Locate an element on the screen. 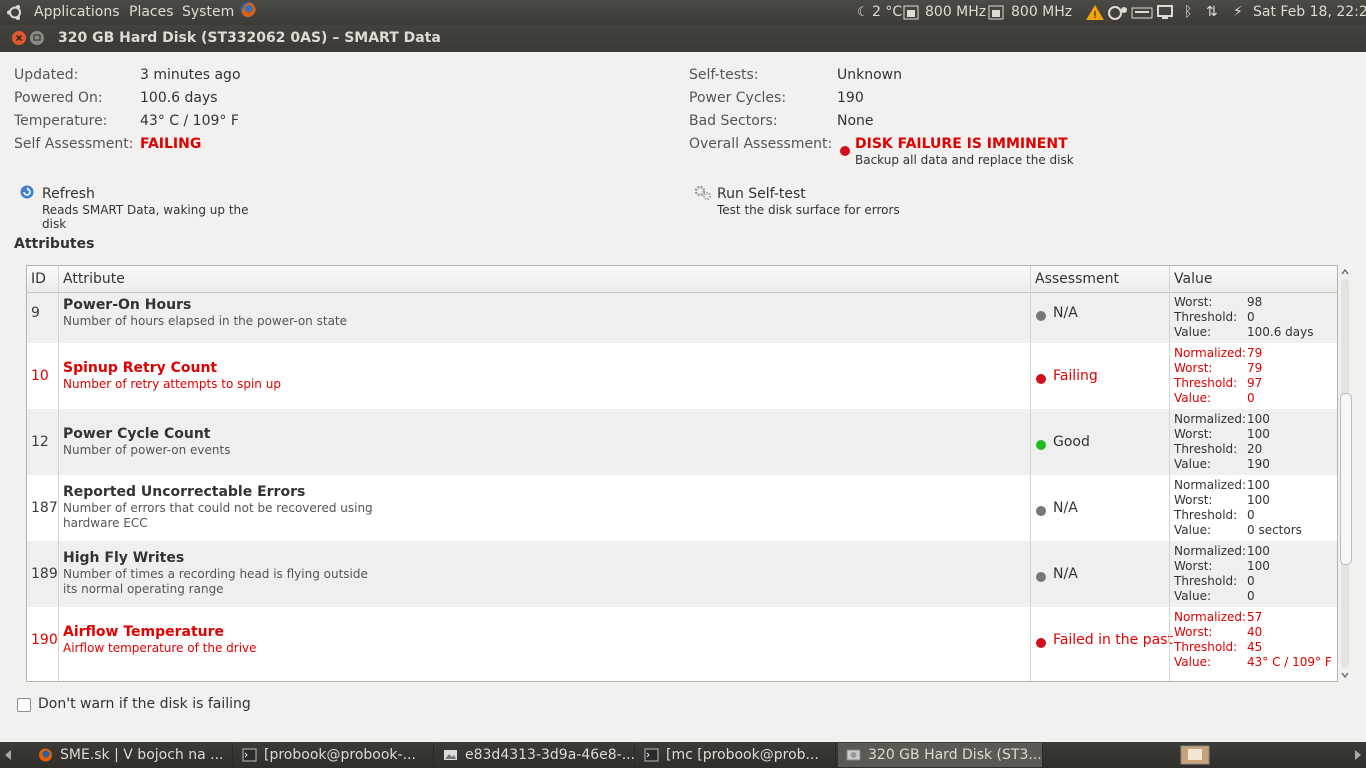 Image resolution: width=1366 pixels, height=768 pixels. status-na-icon is located at coordinates (1041, 511).